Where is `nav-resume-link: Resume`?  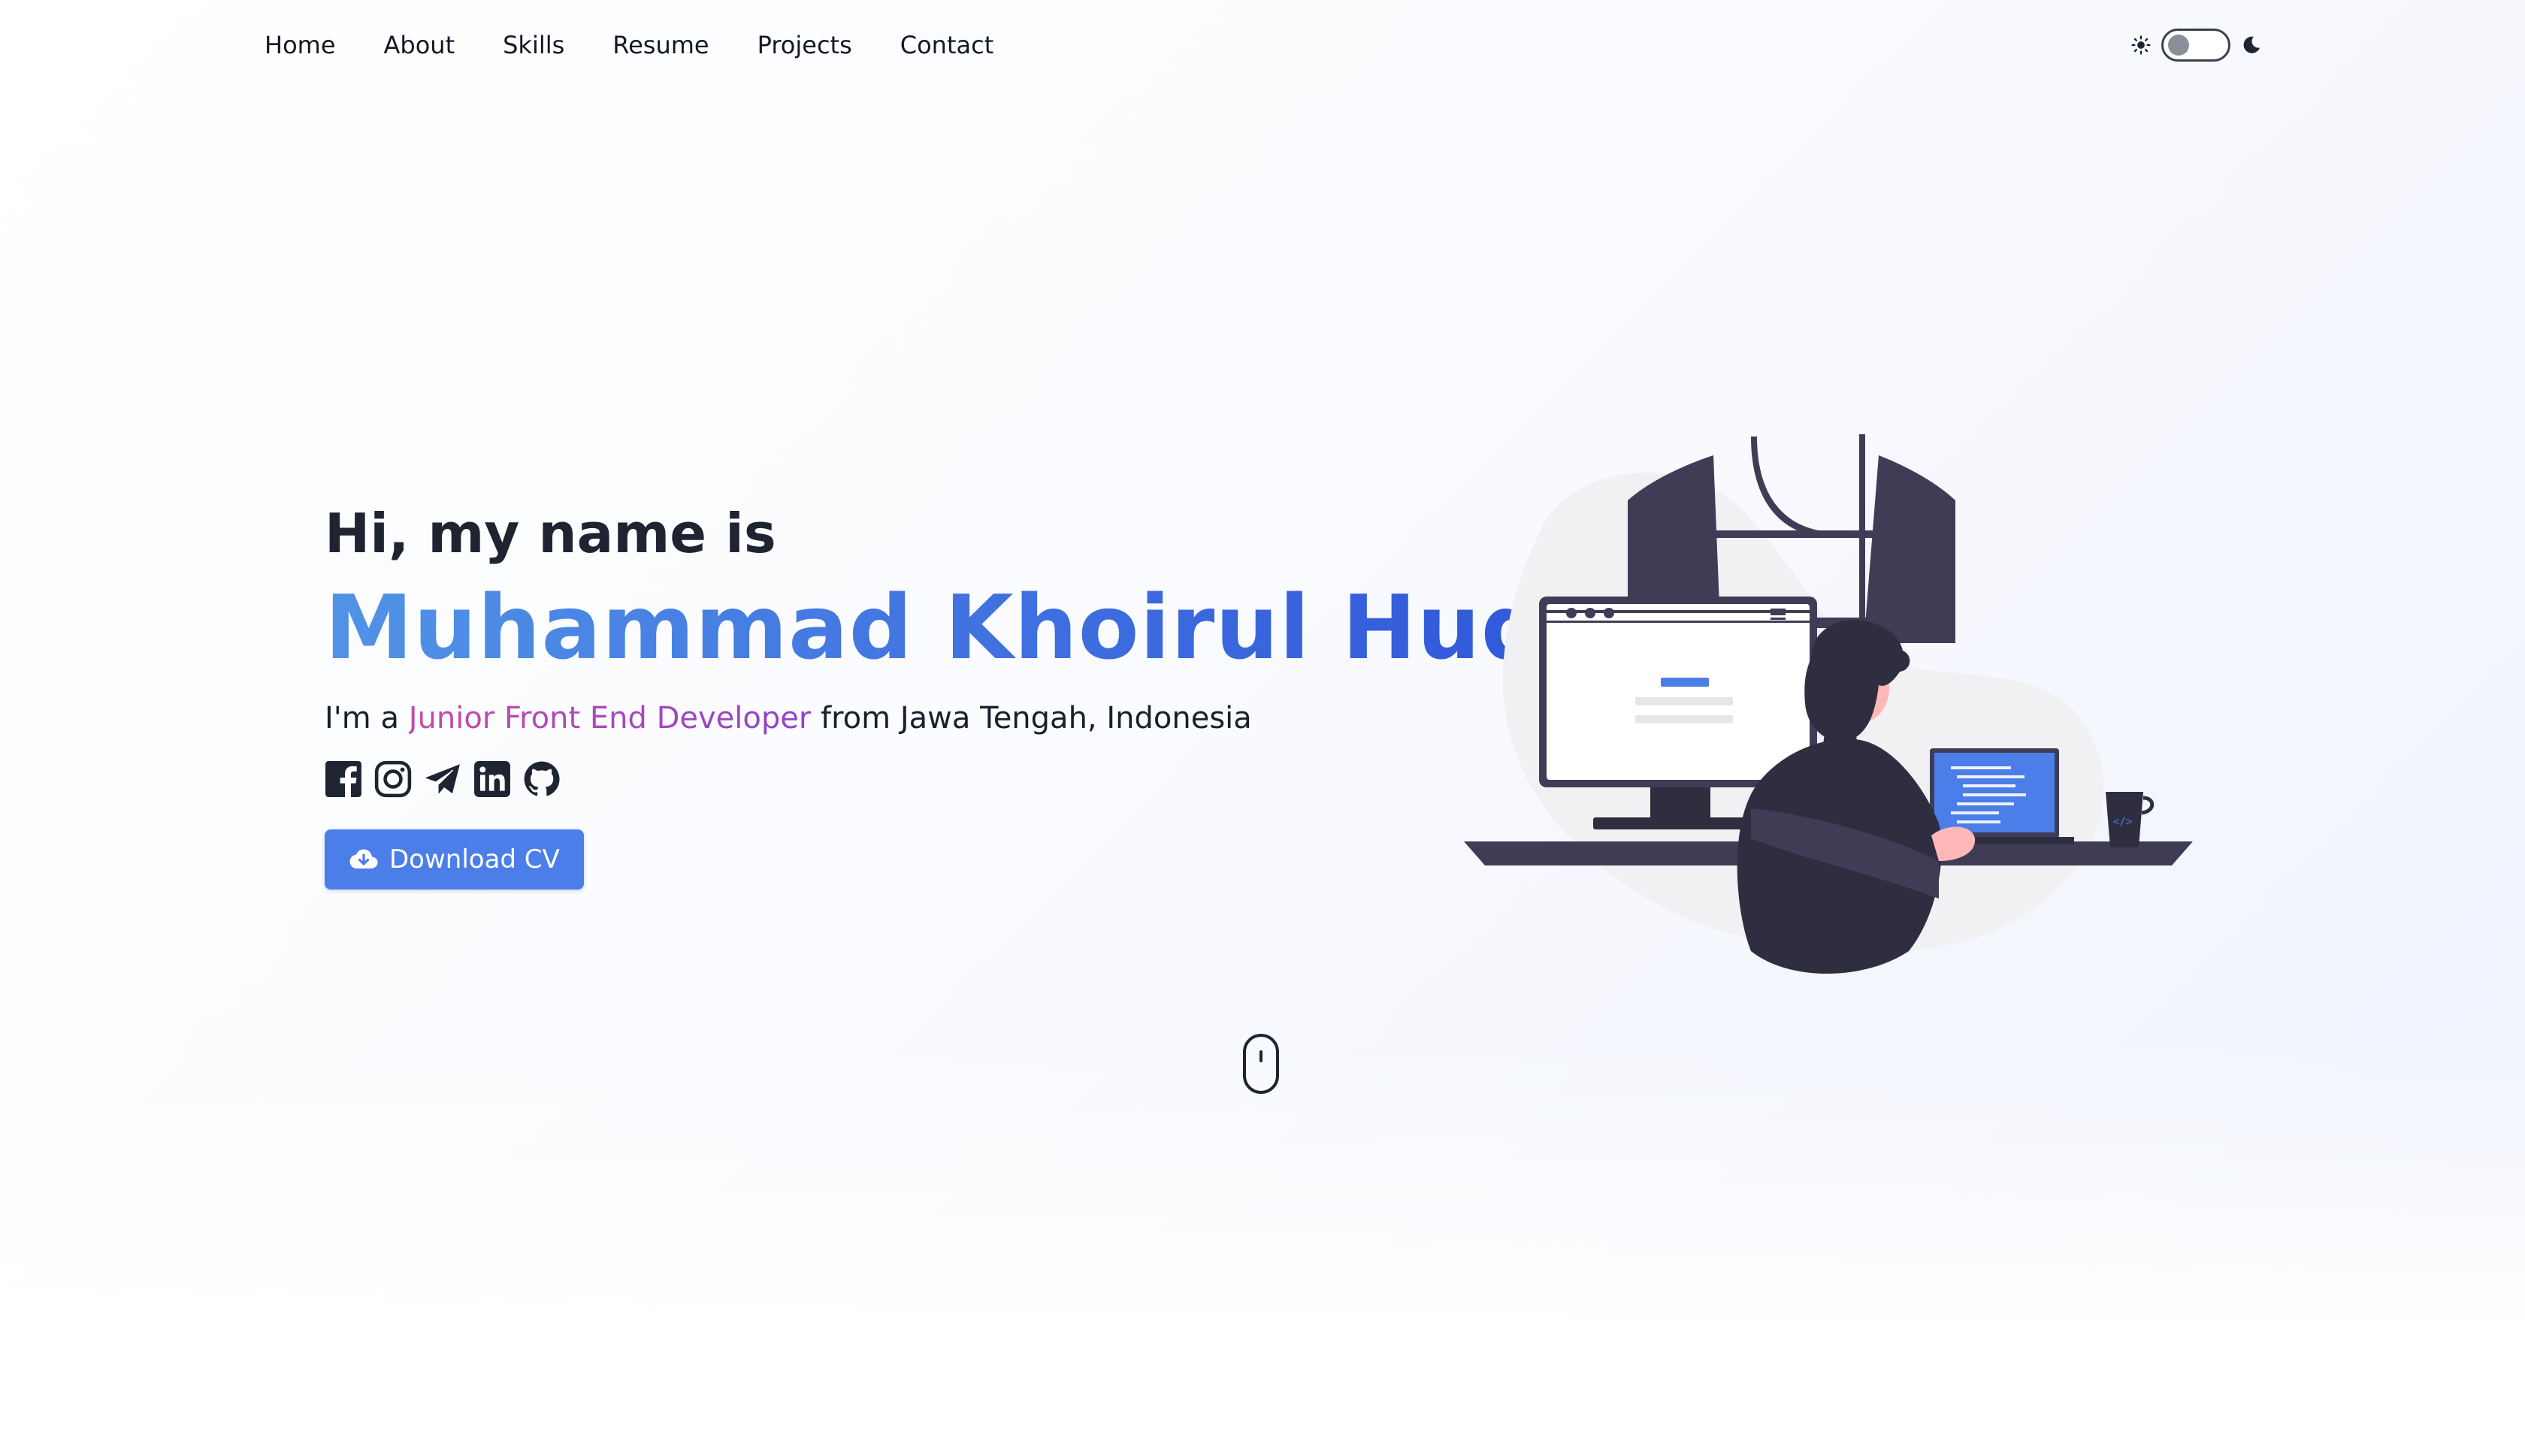
nav-resume-link: Resume is located at coordinates (660, 45).